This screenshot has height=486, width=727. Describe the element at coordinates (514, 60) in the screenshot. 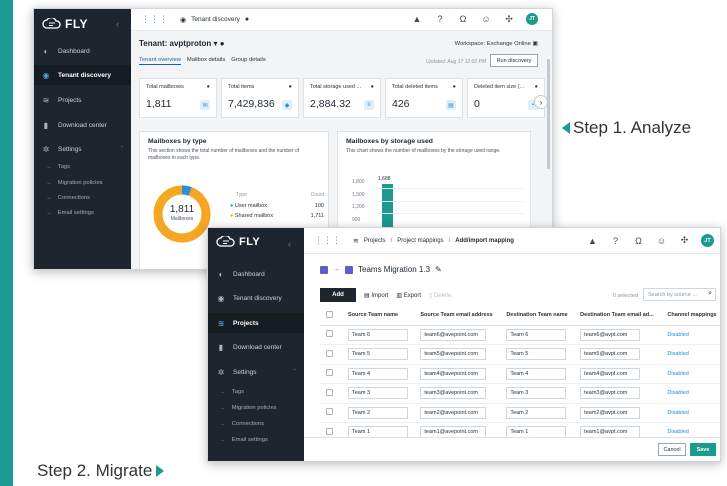

I see `run-discovery-button: Run discovery` at that location.